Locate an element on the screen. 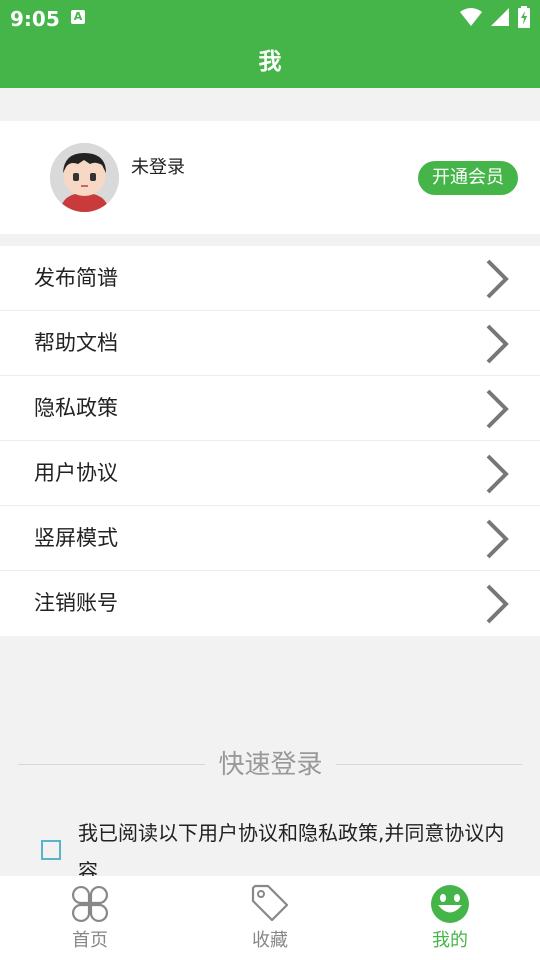 The height and width of the screenshot is (960, 540). menu-item-delete-account: 注销账号 is located at coordinates (270, 603).